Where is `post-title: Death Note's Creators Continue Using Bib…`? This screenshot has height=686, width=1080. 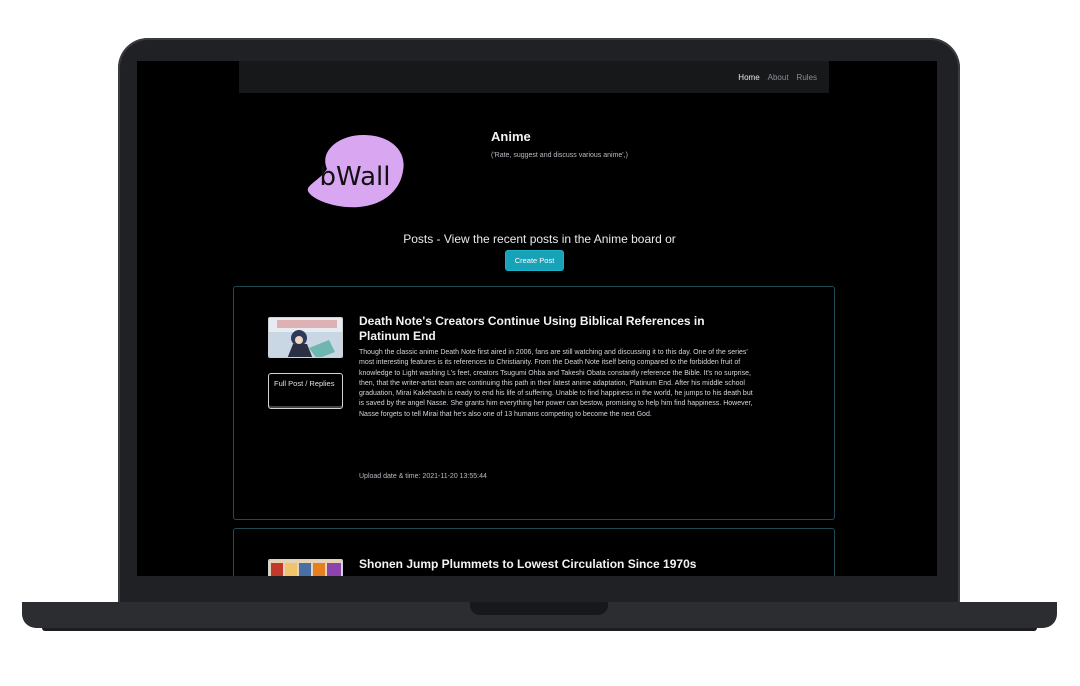
post-title: Death Note's Creators Continue Using Bib… is located at coordinates (549, 329).